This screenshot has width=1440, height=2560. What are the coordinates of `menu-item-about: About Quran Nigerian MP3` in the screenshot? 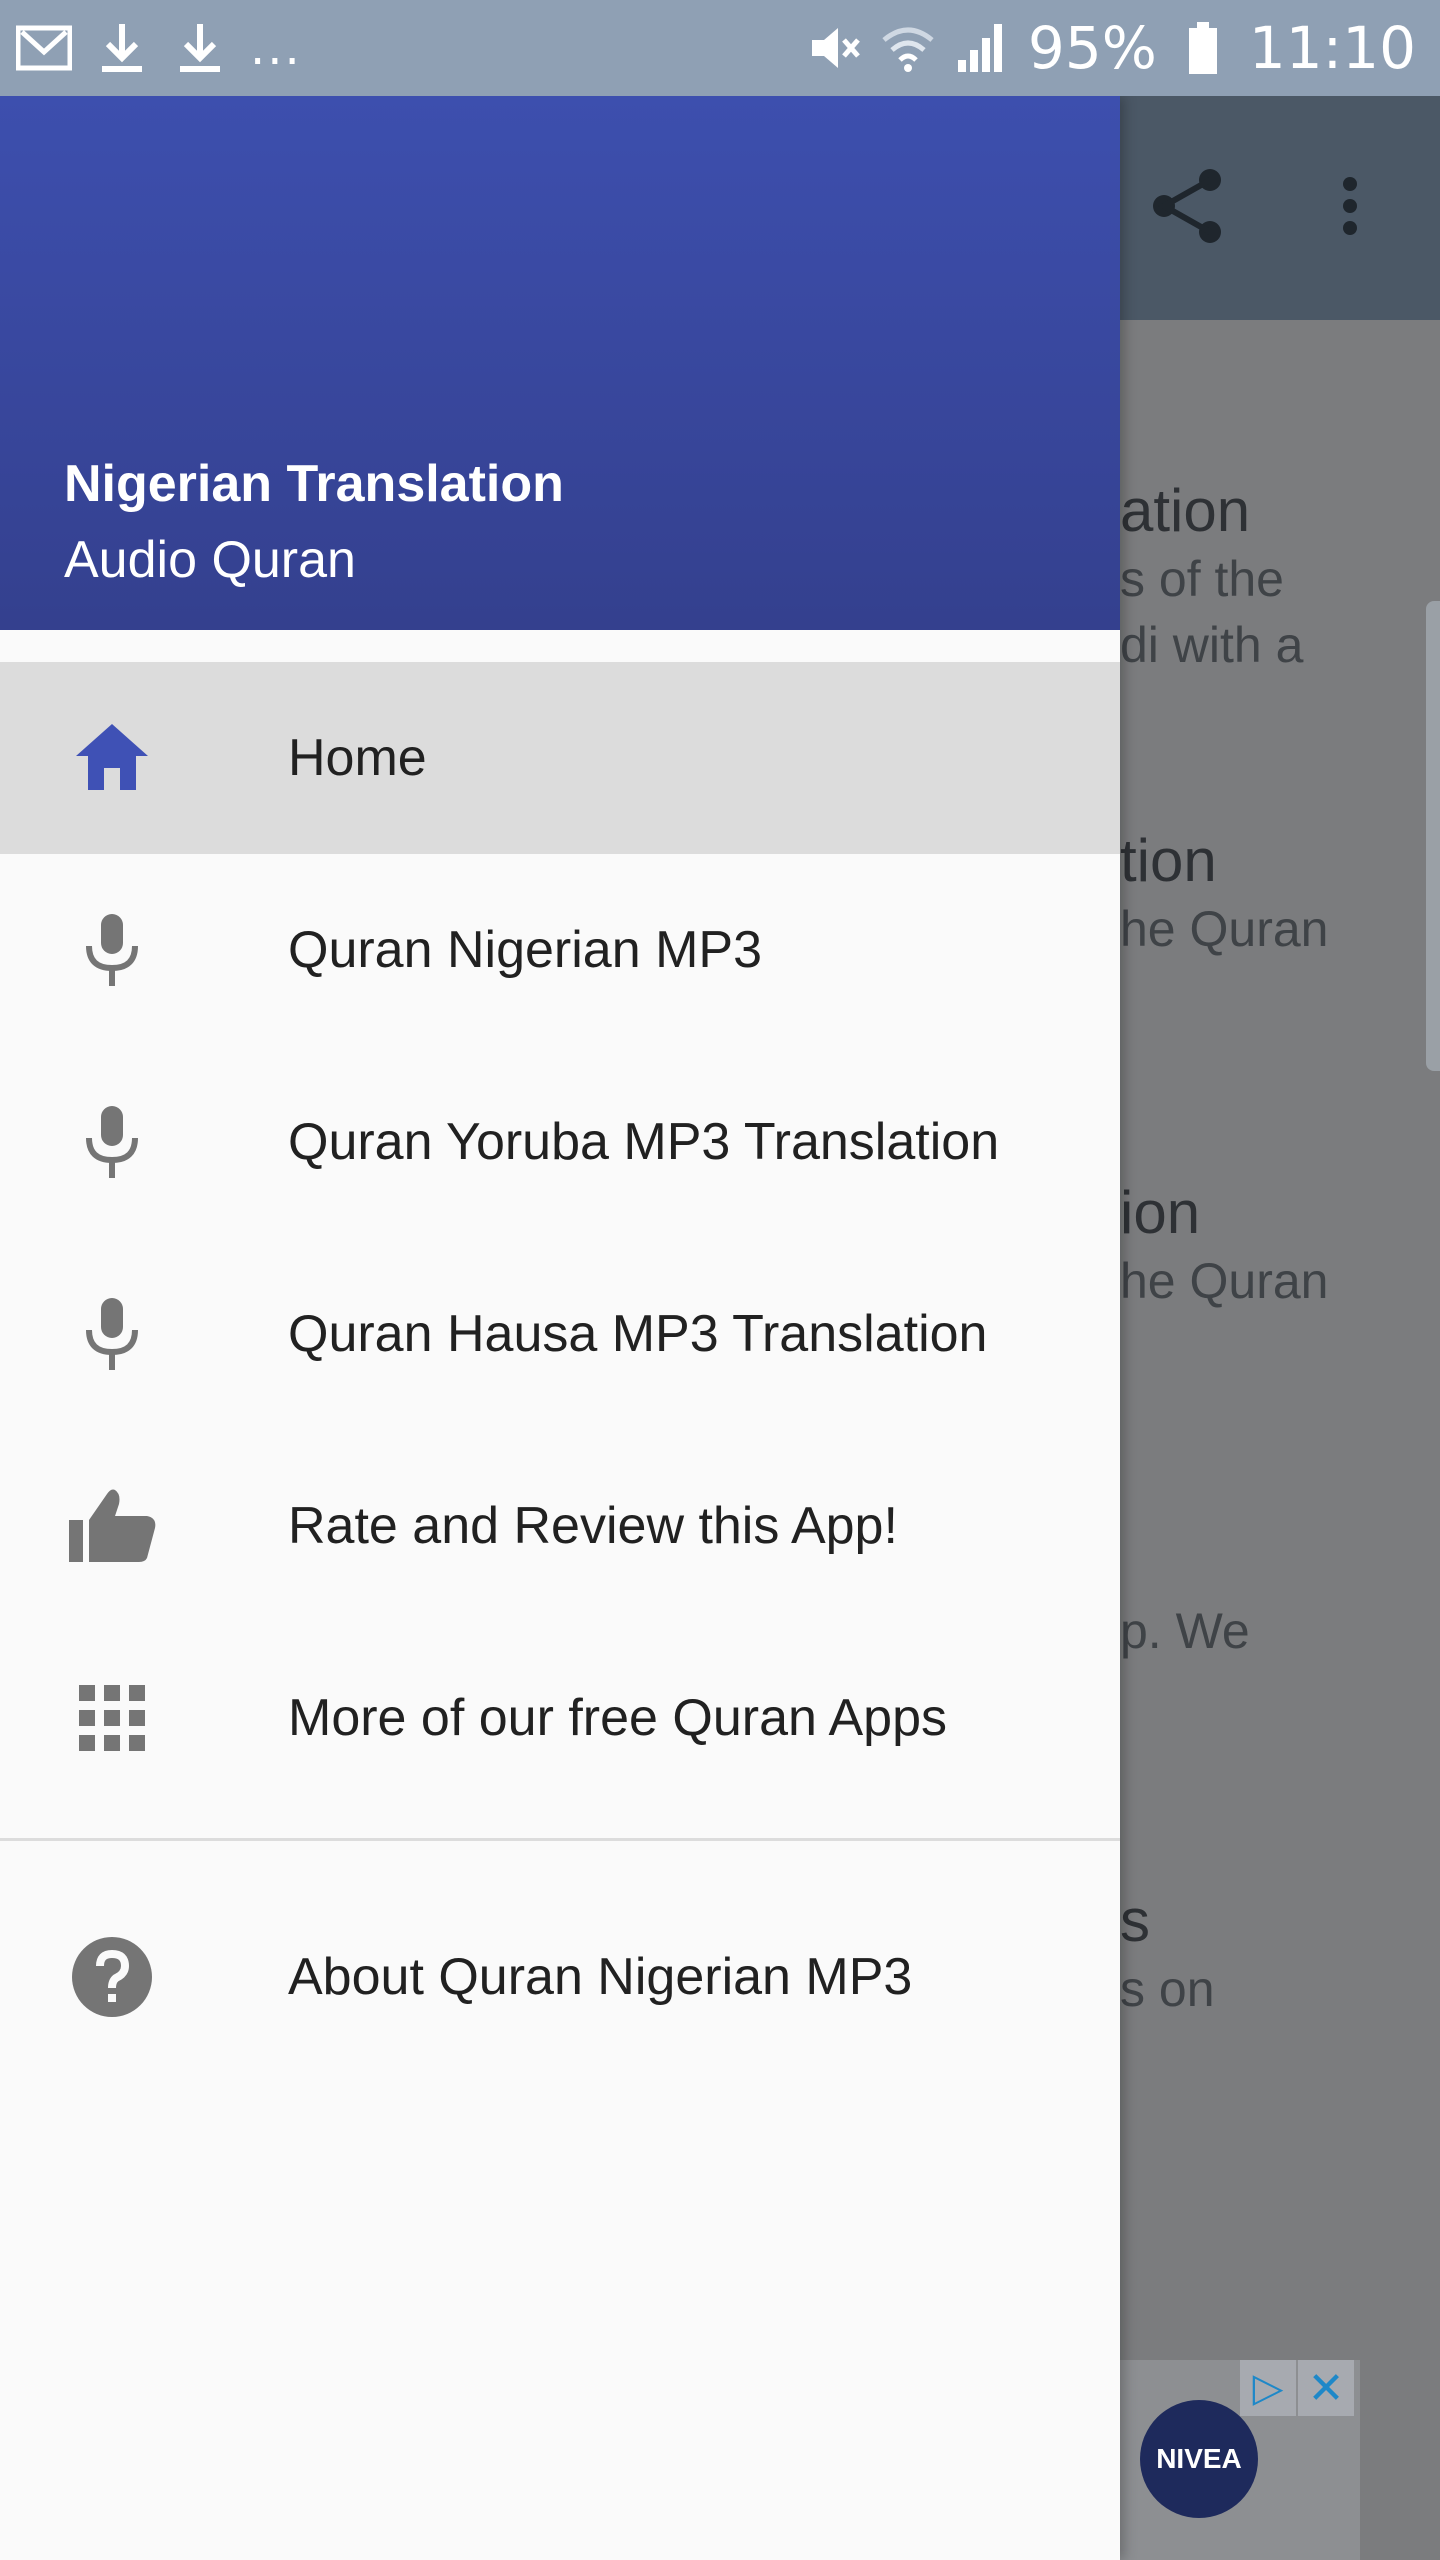 It's located at (560, 1977).